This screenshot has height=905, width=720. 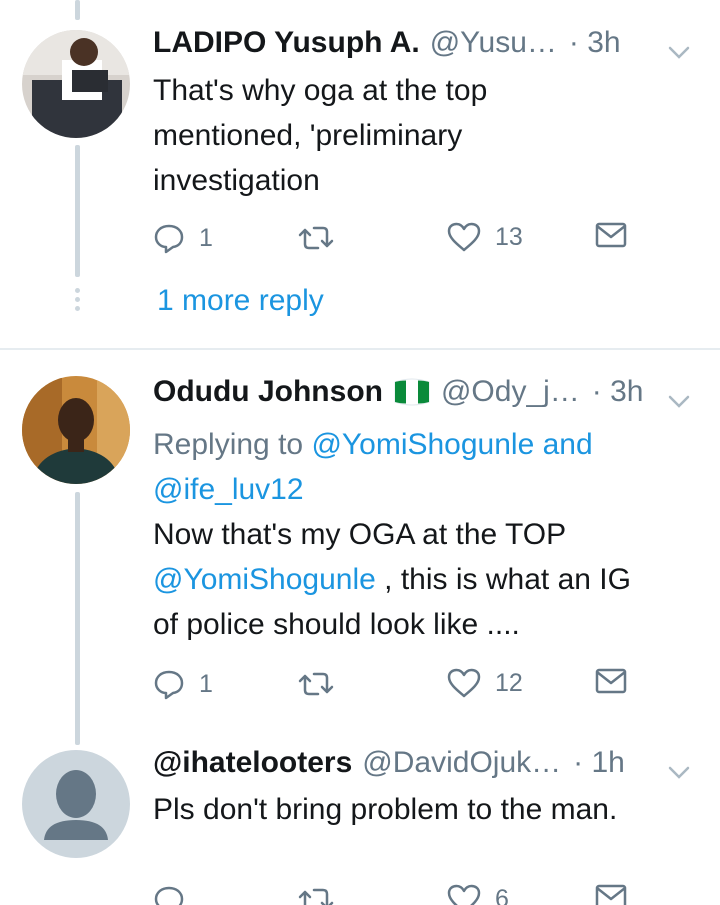 What do you see at coordinates (77, 301) in the screenshot?
I see `thread-dots` at bounding box center [77, 301].